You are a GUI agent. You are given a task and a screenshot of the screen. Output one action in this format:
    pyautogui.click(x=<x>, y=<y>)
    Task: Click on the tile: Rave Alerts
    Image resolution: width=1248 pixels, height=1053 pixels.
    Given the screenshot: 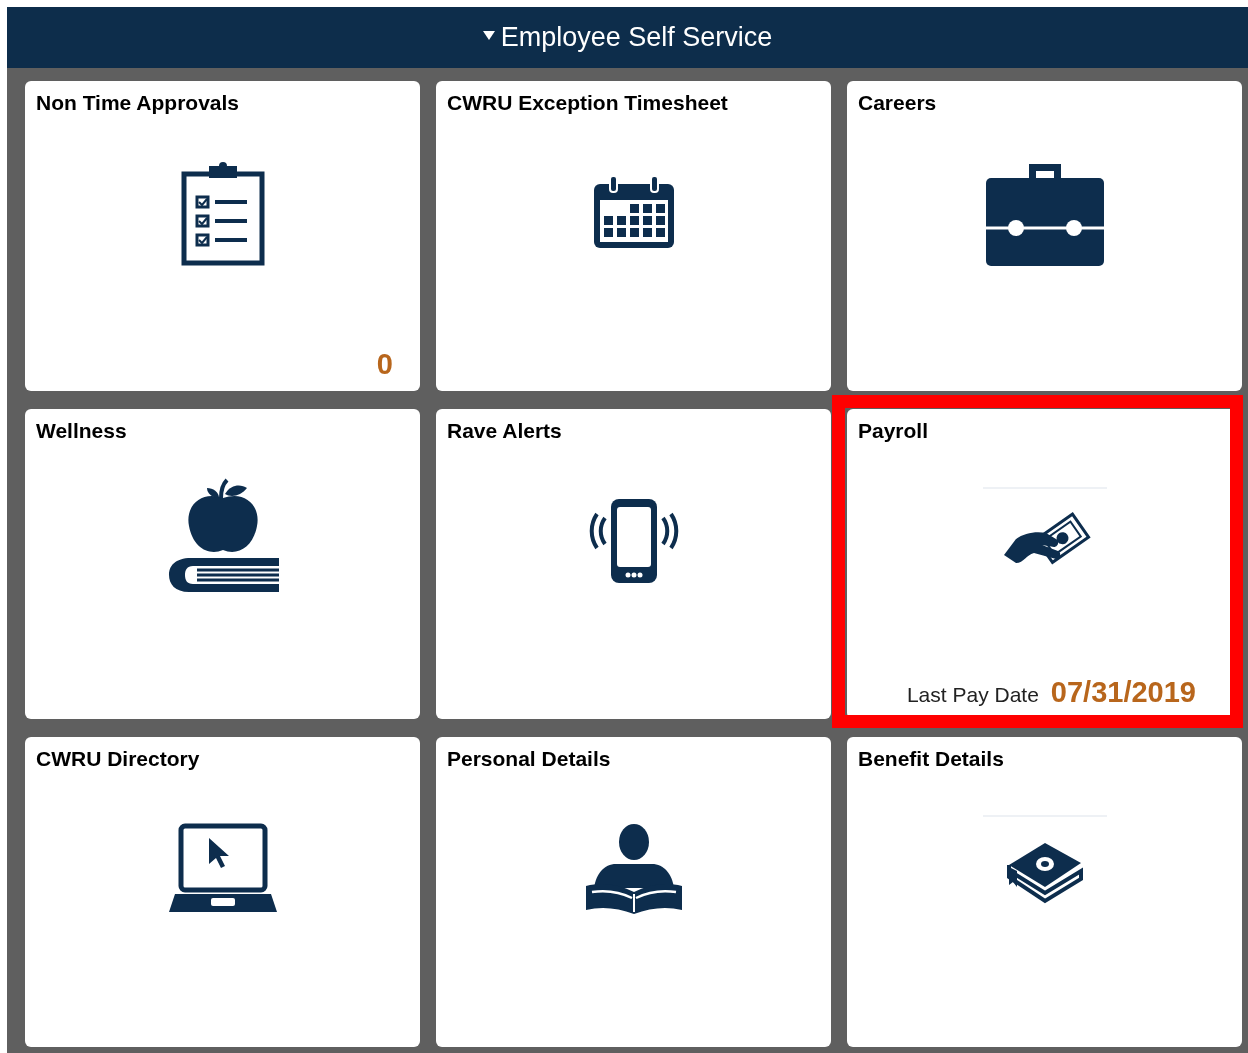 What is the action you would take?
    pyautogui.click(x=633, y=564)
    